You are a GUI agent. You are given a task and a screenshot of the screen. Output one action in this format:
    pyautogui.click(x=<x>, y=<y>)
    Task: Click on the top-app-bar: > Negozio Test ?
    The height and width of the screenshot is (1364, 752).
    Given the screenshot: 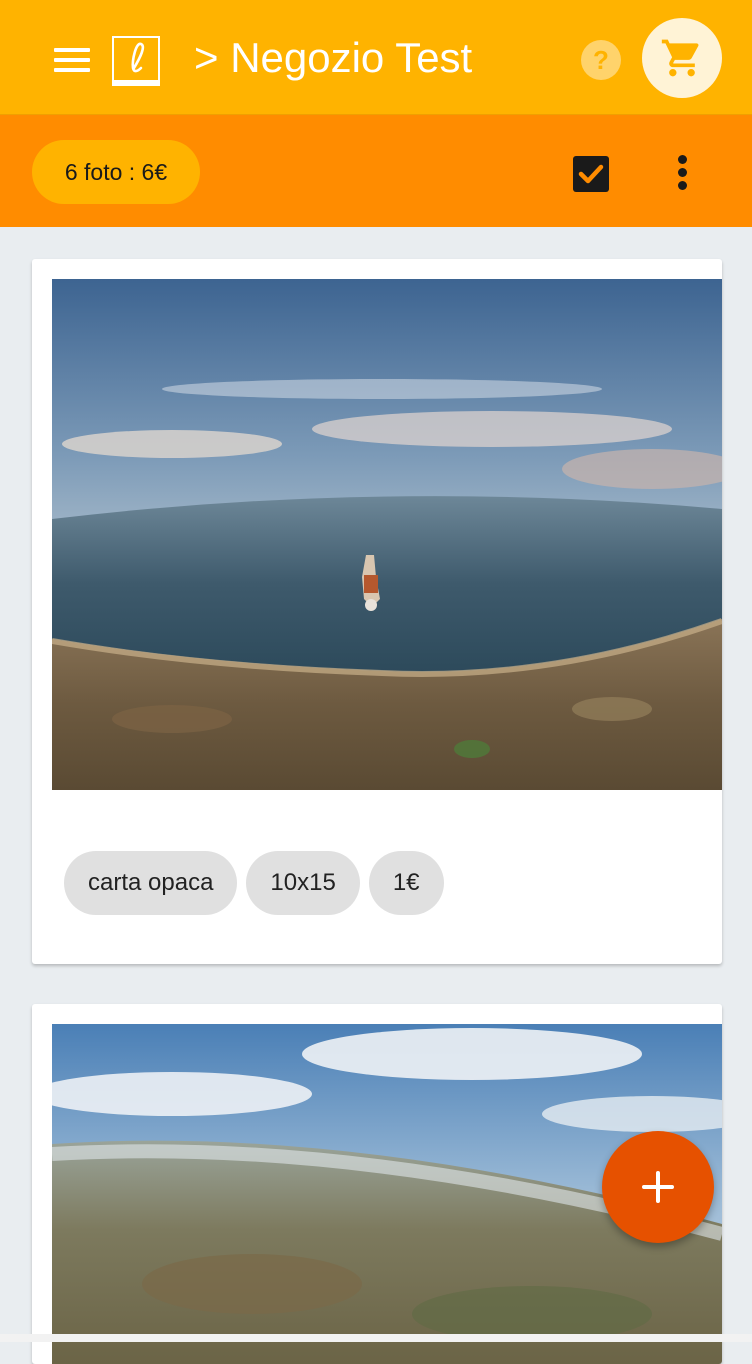 What is the action you would take?
    pyautogui.click(x=376, y=57)
    